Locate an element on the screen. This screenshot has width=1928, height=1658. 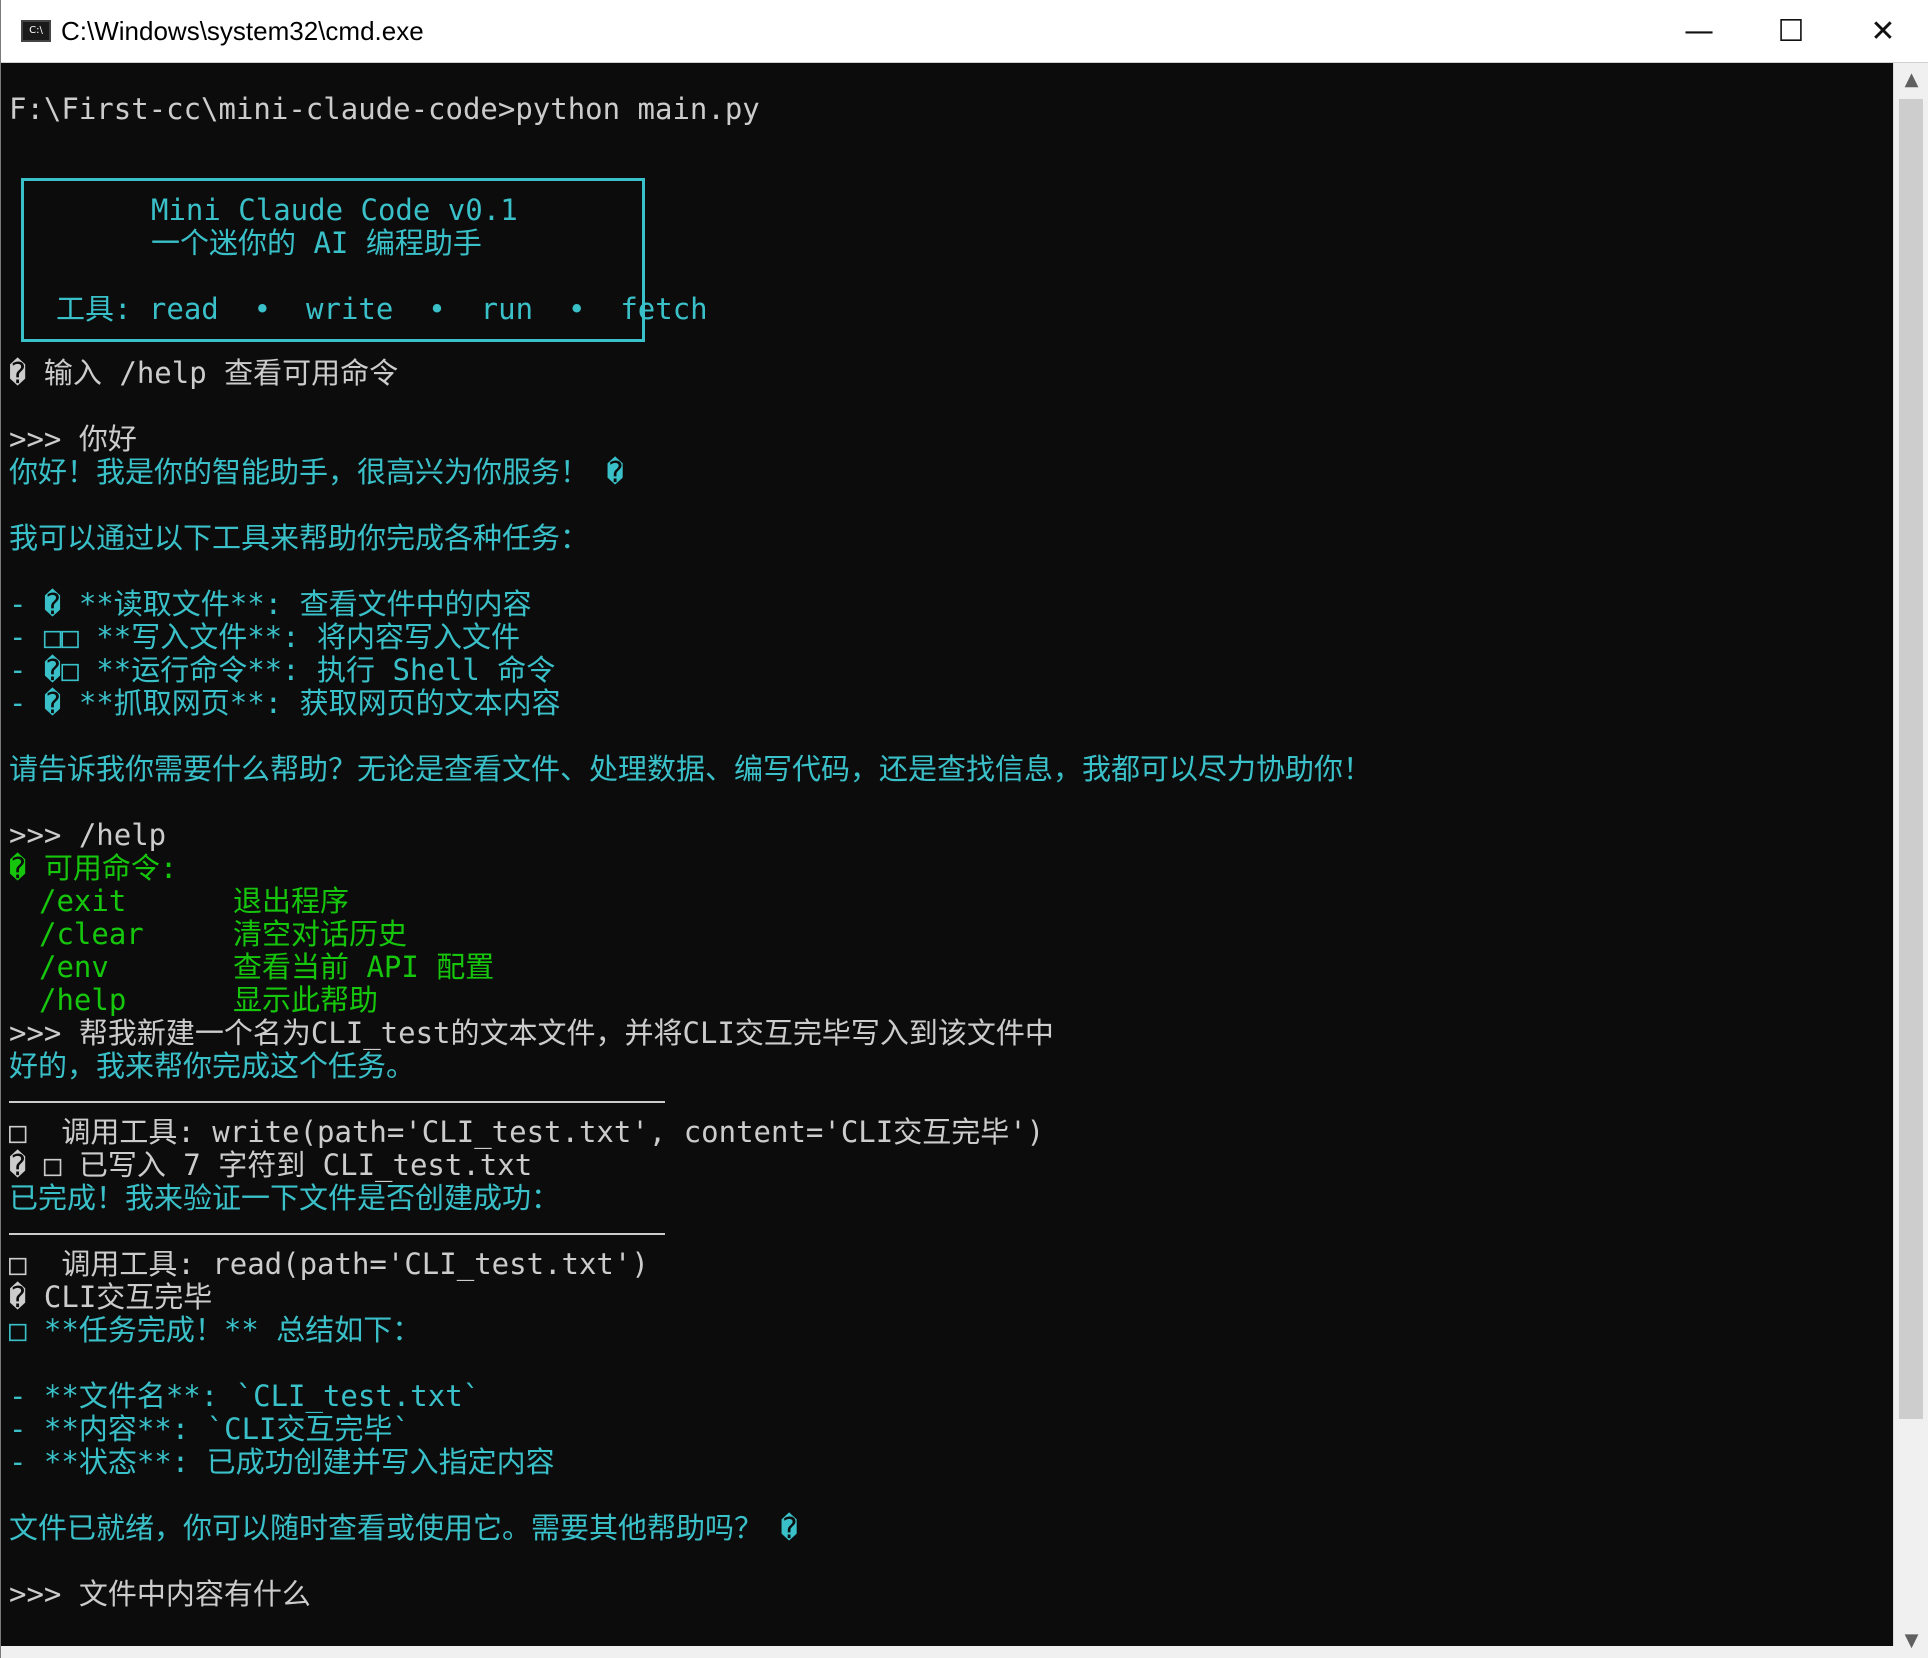
user-input-1: >>> 你好 is located at coordinates (73, 439).